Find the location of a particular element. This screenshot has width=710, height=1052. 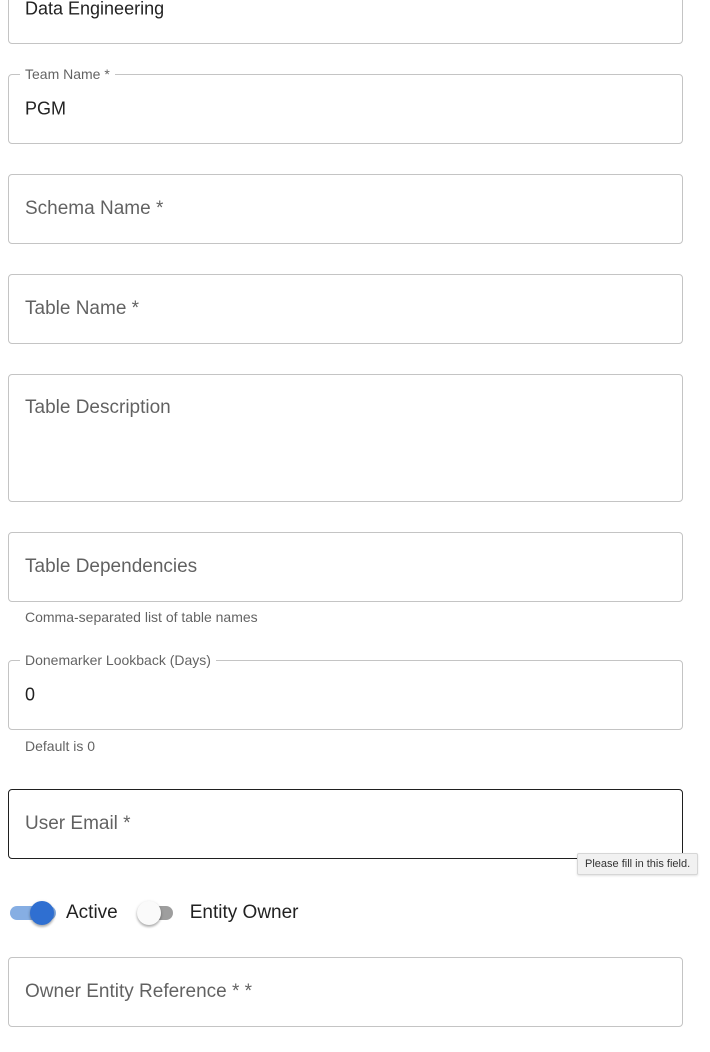

active-label: Active is located at coordinates (92, 912).